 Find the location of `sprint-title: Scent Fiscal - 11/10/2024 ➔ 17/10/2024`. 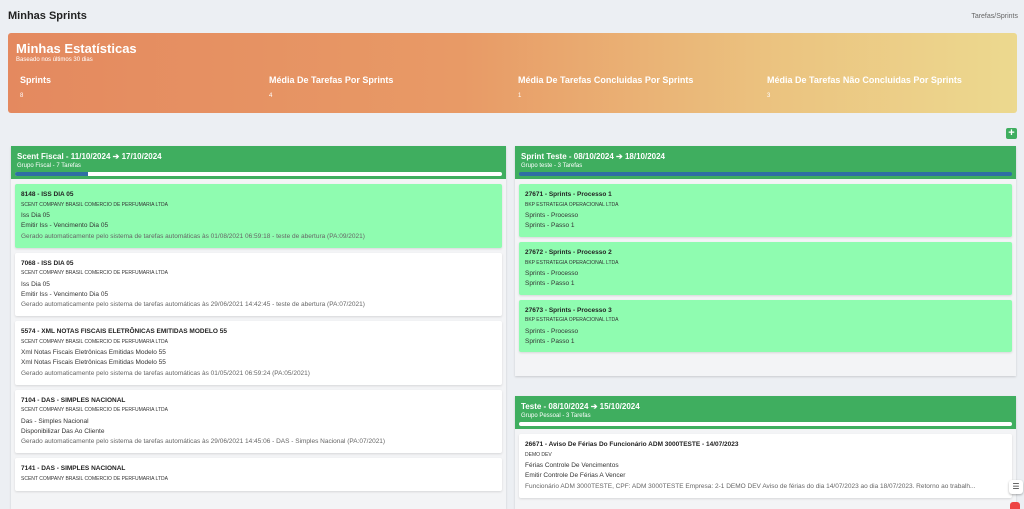

sprint-title: Scent Fiscal - 11/10/2024 ➔ 17/10/2024 is located at coordinates (258, 156).